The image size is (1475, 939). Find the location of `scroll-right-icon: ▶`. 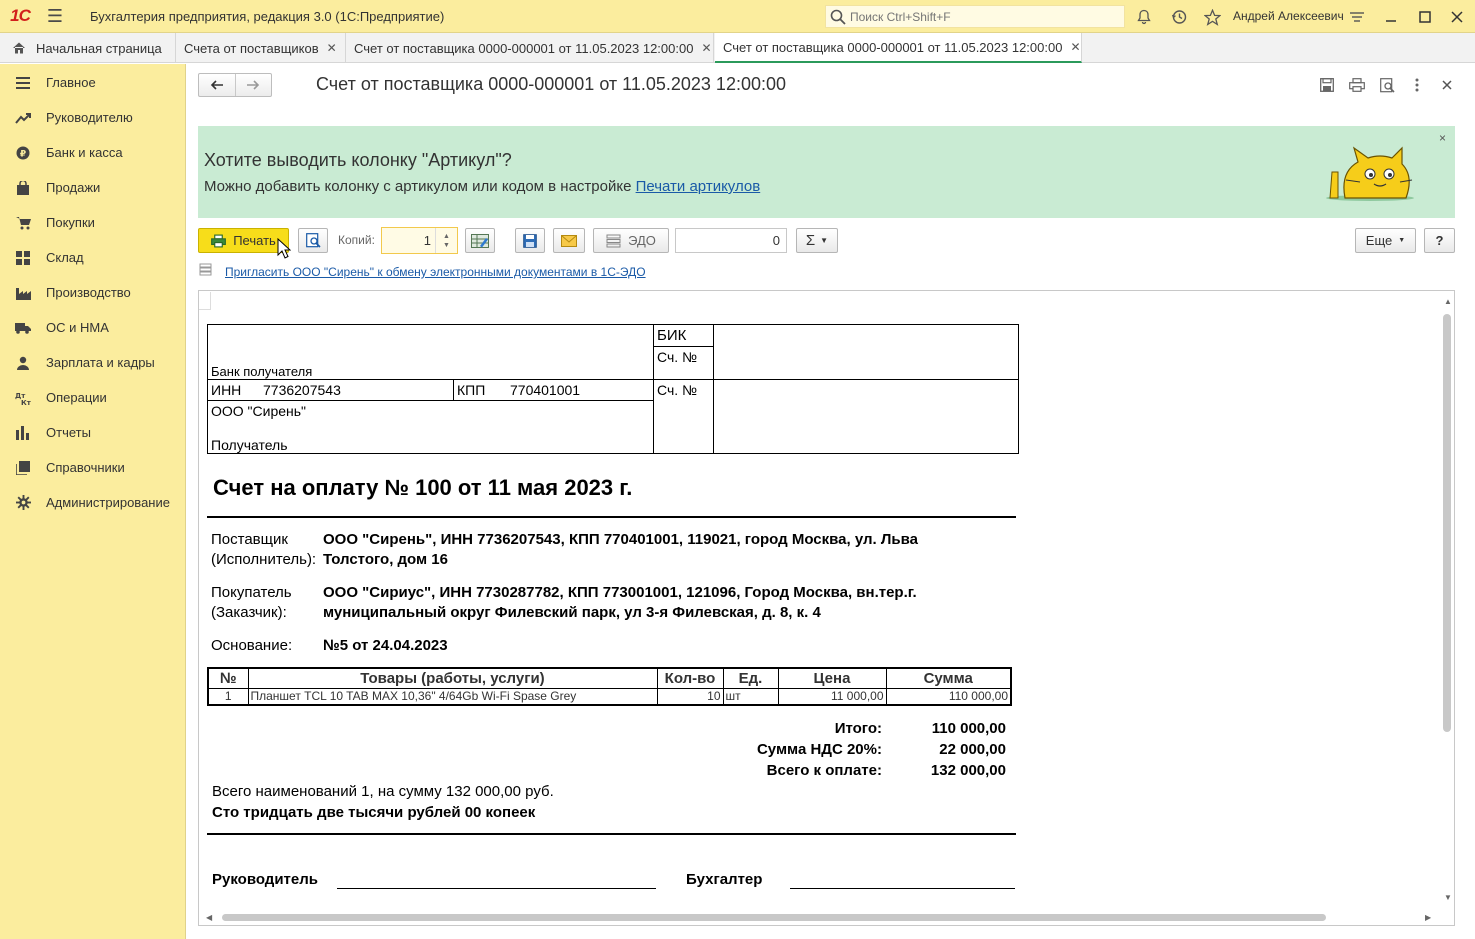

scroll-right-icon: ▶ is located at coordinates (1428, 917).